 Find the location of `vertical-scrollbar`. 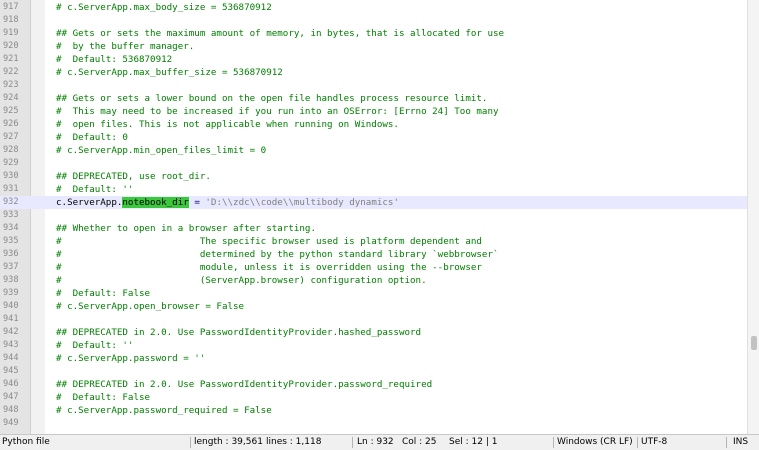

vertical-scrollbar is located at coordinates (753, 217).